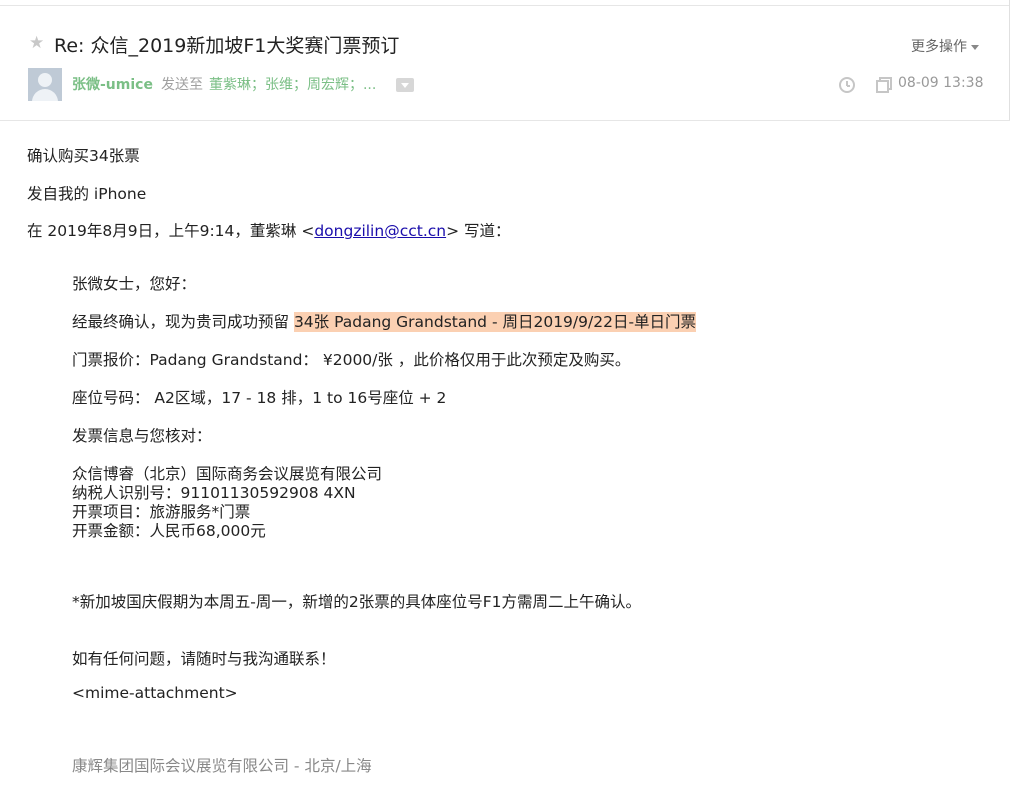 Image resolution: width=1010 pixels, height=787 pixels. Describe the element at coordinates (83, 156) in the screenshot. I see `reply-text: 确认购买34张票` at that location.